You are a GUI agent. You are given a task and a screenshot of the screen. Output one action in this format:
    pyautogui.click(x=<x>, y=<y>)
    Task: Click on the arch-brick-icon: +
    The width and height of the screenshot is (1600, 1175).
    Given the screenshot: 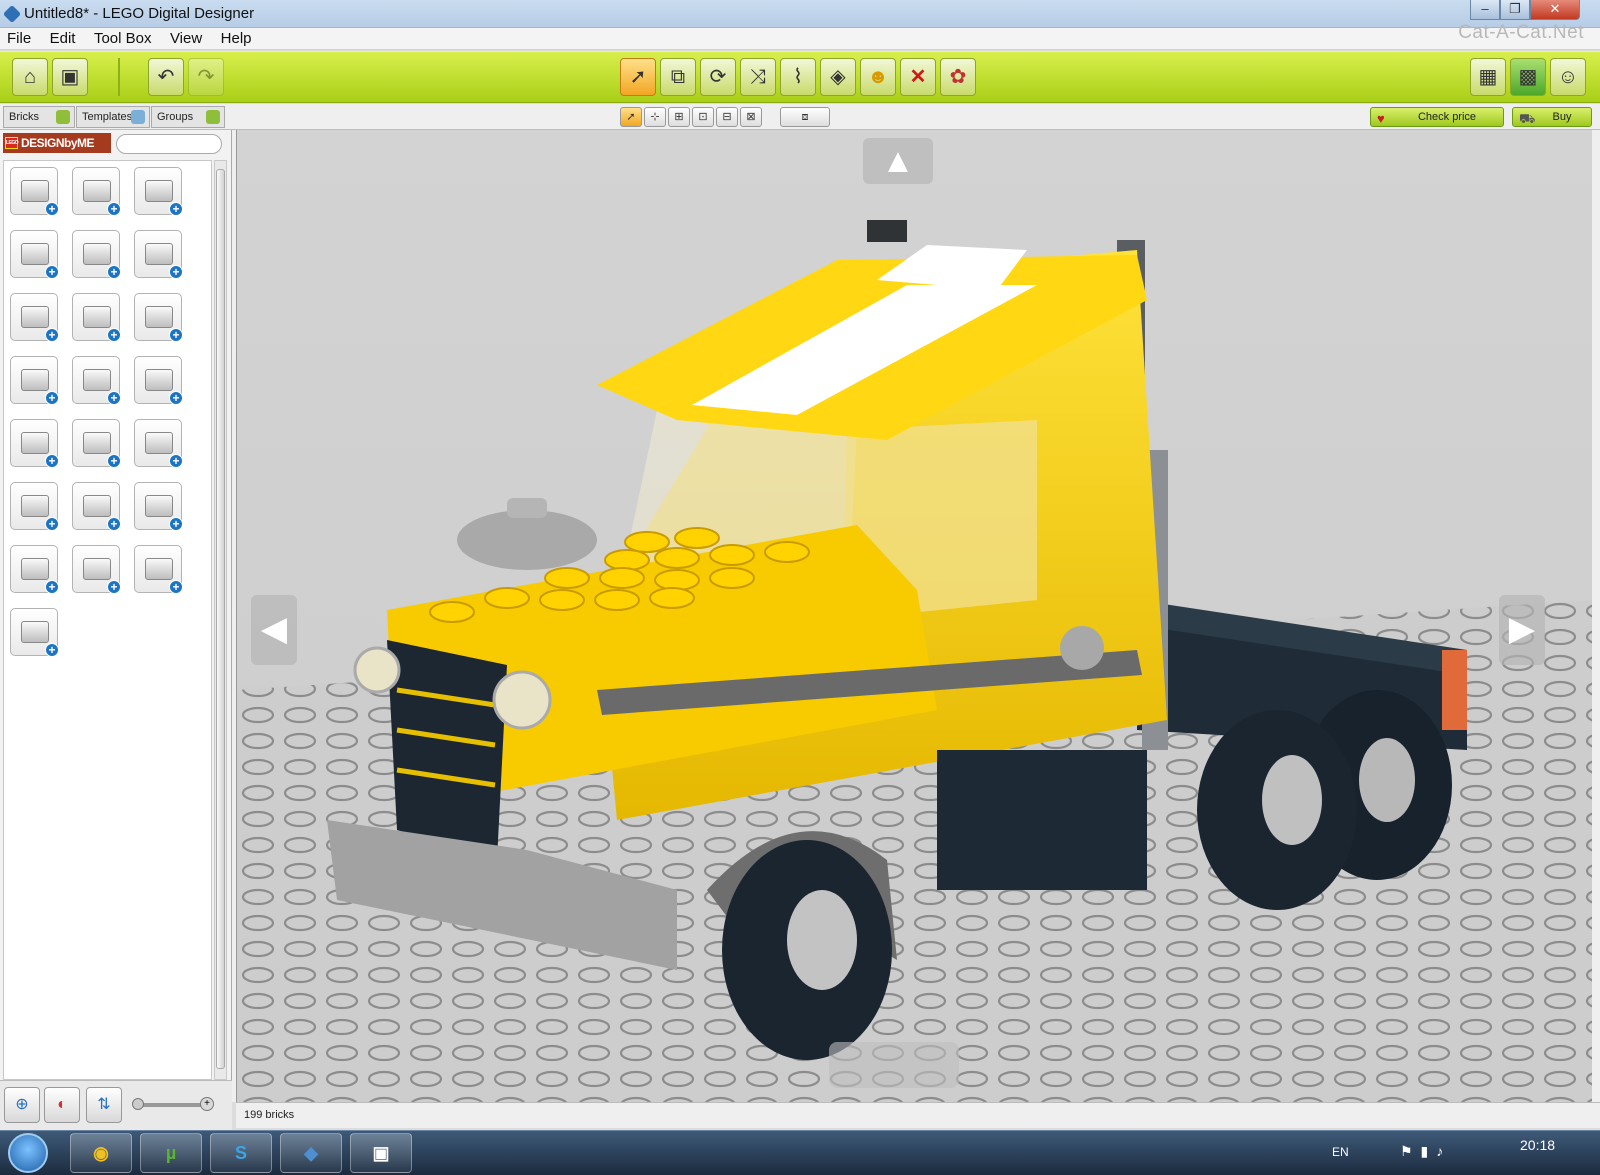 What is the action you would take?
    pyautogui.click(x=34, y=317)
    